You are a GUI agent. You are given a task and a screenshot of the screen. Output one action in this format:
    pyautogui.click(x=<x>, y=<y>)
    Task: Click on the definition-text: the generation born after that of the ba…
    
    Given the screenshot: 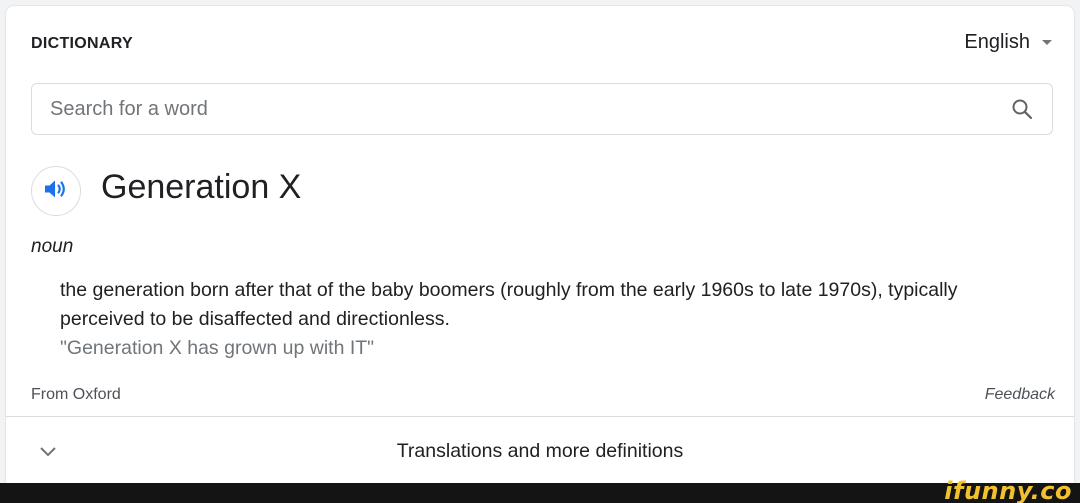 What is the action you would take?
    pyautogui.click(x=509, y=304)
    